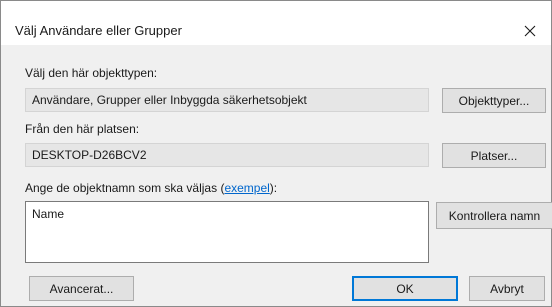 This screenshot has width=552, height=307. I want to click on close-icon, so click(530, 31).